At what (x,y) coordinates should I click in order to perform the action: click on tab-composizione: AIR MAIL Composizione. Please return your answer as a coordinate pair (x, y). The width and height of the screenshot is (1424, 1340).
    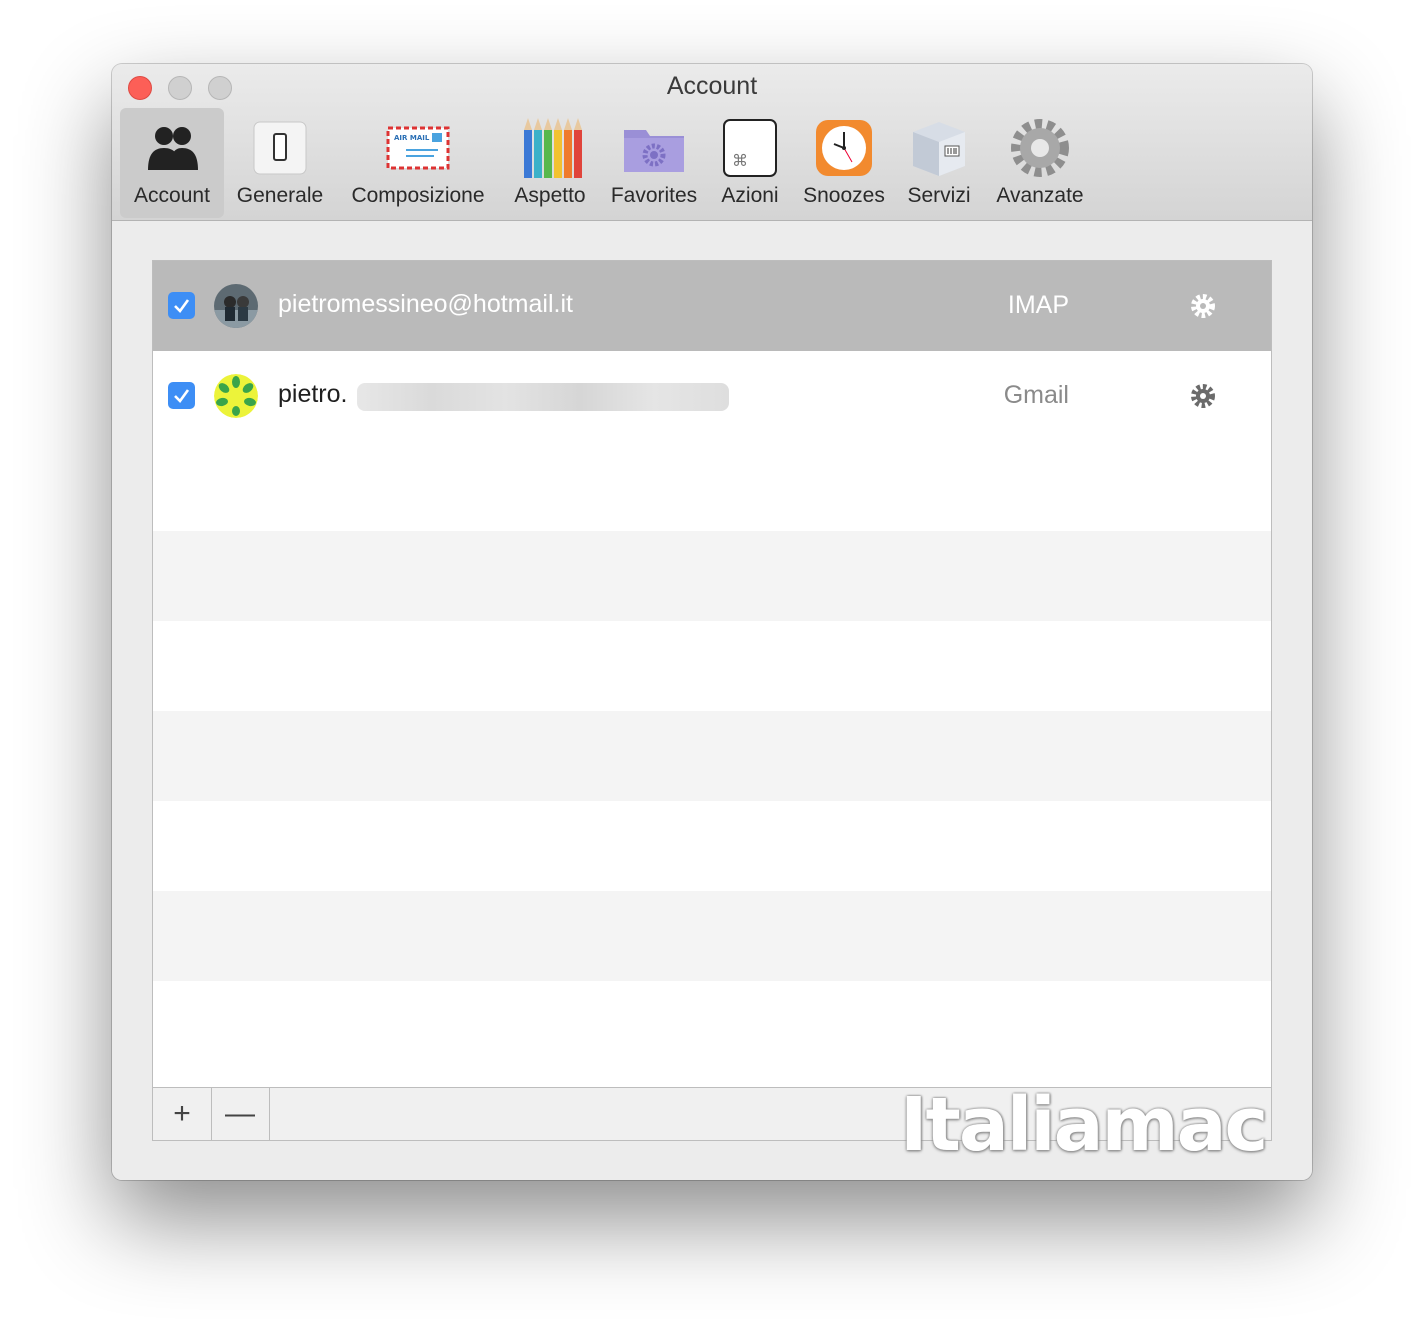
    Looking at the image, I should click on (418, 163).